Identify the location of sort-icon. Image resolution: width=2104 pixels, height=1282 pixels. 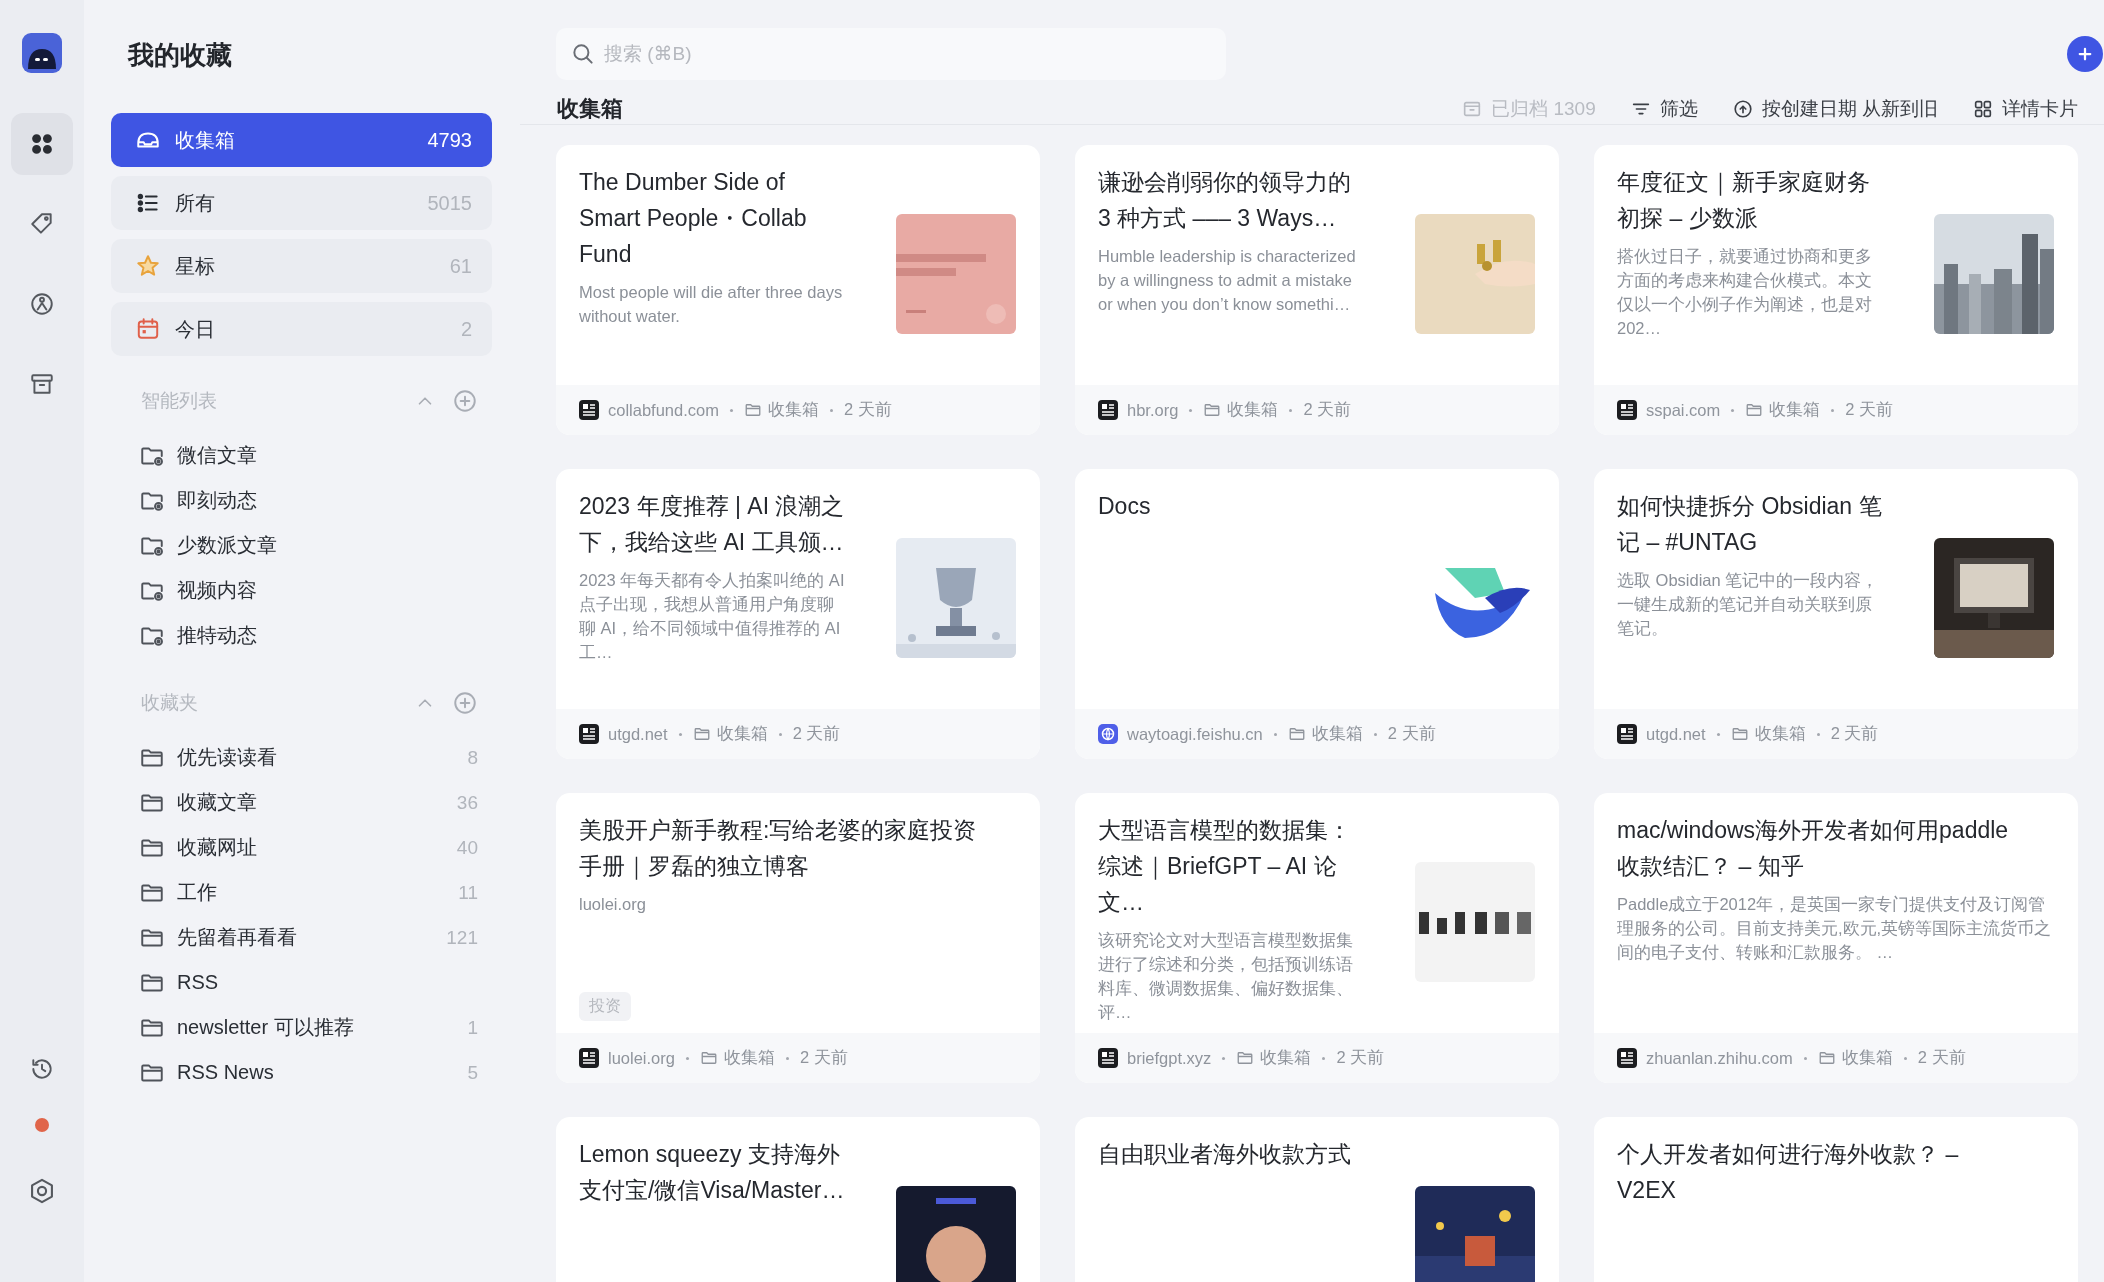
(1742, 109).